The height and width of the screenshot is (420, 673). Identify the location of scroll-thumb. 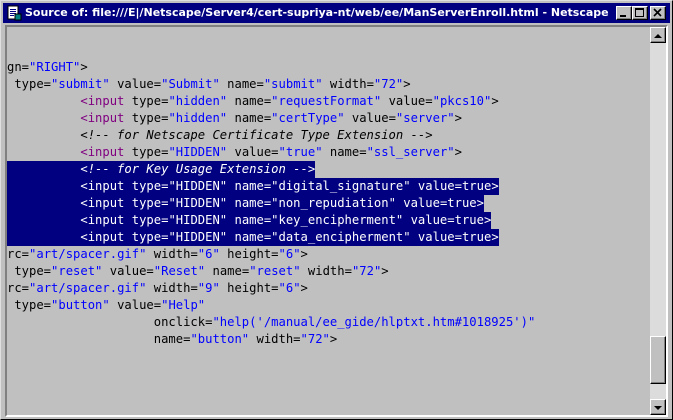
(658, 359).